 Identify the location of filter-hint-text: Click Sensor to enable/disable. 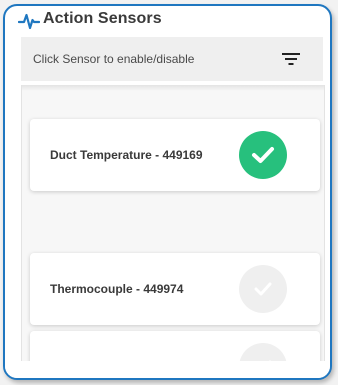
(114, 59).